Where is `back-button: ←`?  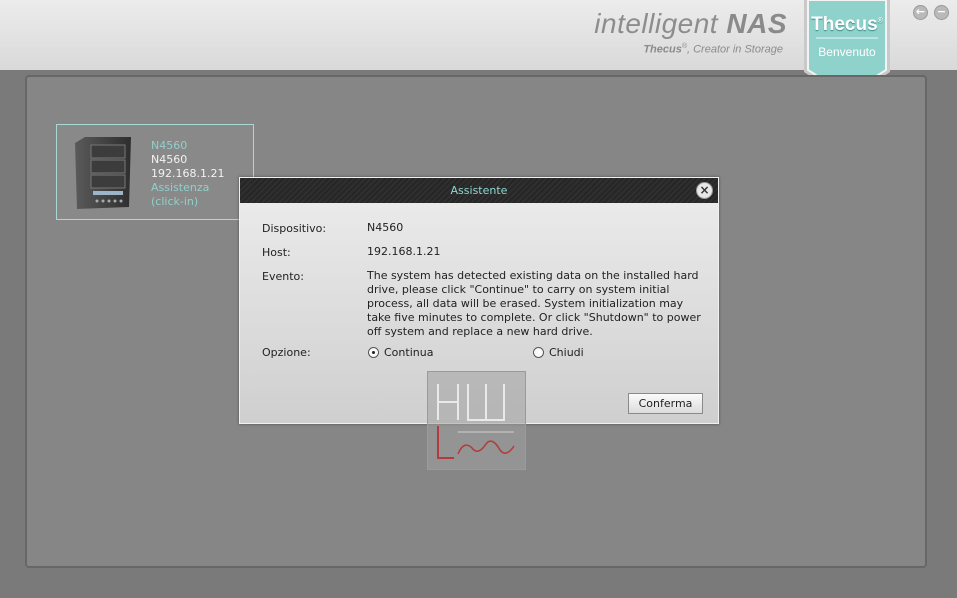 back-button: ← is located at coordinates (920, 12).